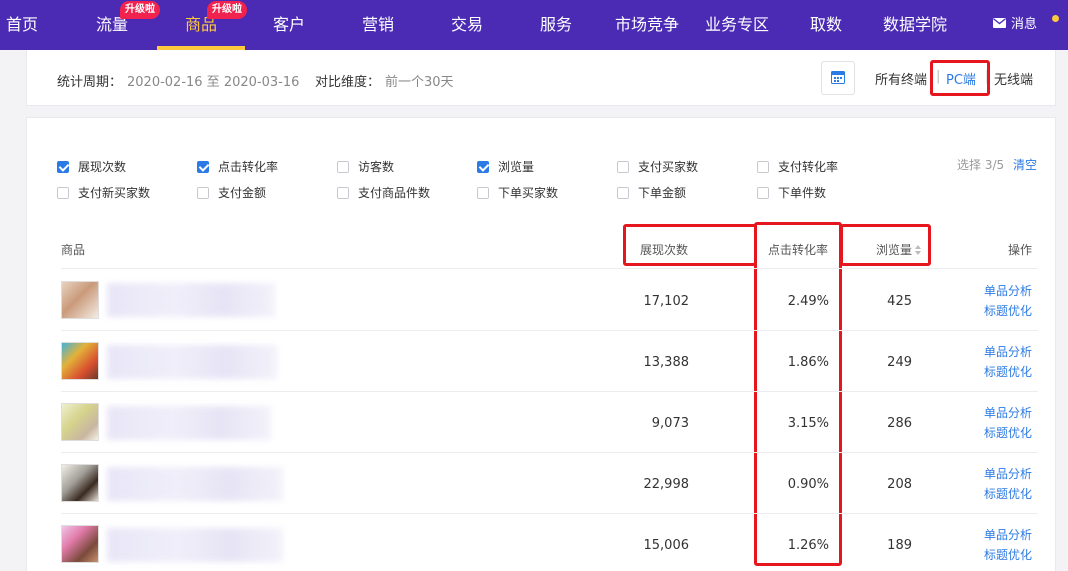 This screenshot has width=1068, height=571. What do you see at coordinates (798, 394) in the screenshot?
I see `highlight-box-ctr-column` at bounding box center [798, 394].